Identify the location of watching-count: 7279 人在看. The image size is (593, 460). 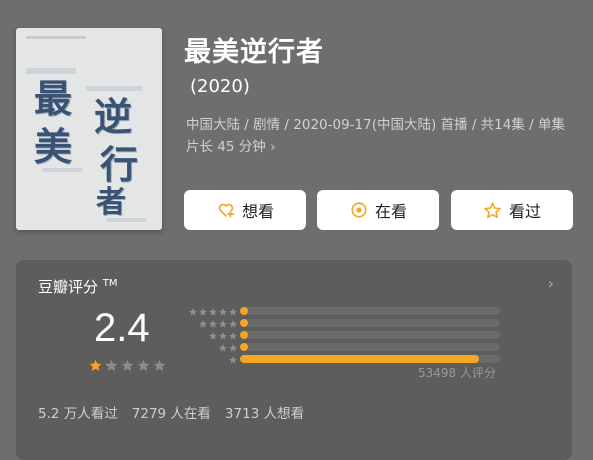
(171, 412).